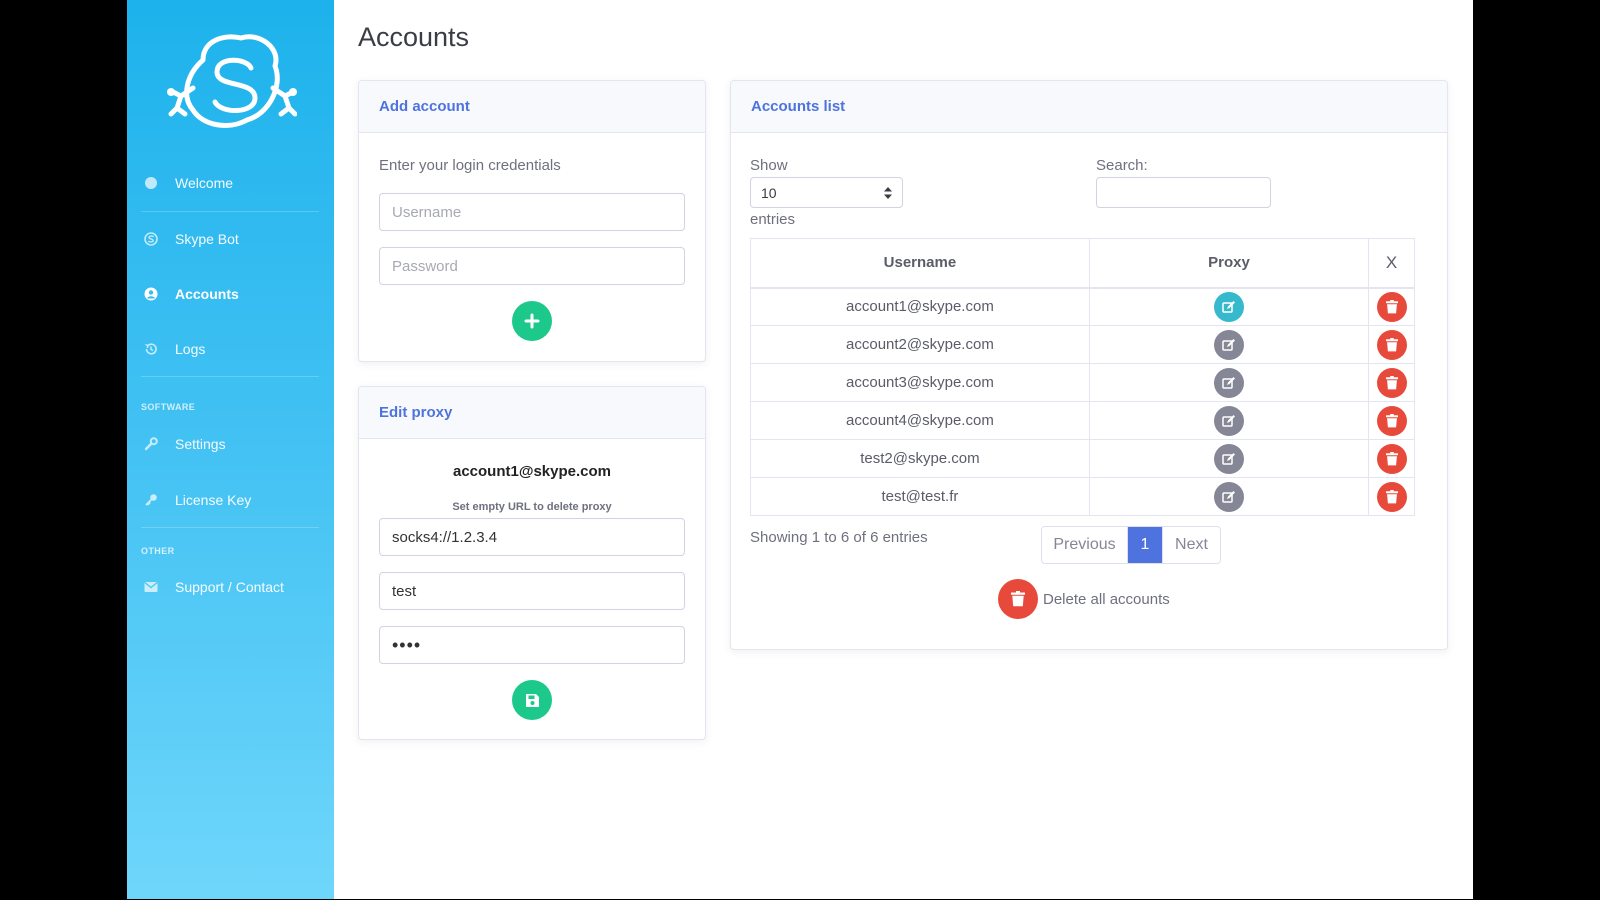  I want to click on page-title: Accounts, so click(414, 37).